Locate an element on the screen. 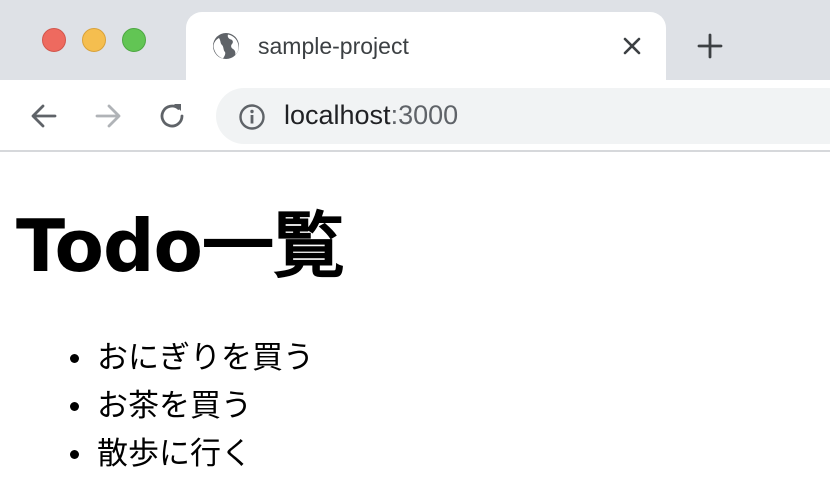  todo-item: お茶を買う is located at coordinates (187, 406).